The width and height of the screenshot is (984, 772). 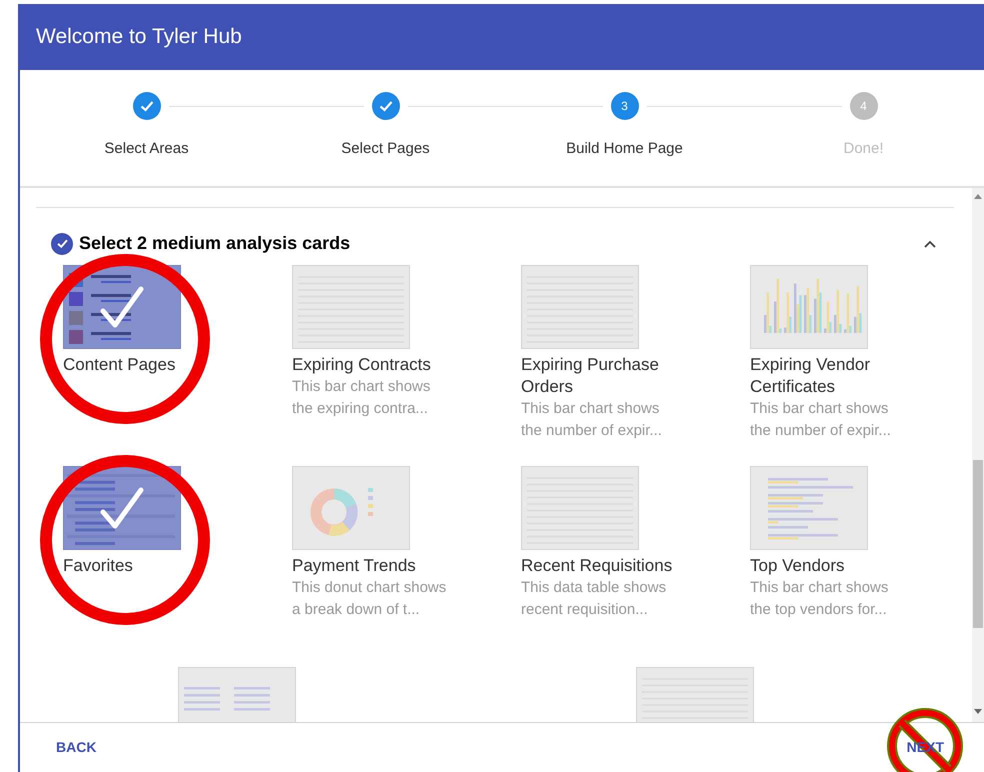 What do you see at coordinates (354, 566) in the screenshot?
I see `card-title: Payment Trends` at bounding box center [354, 566].